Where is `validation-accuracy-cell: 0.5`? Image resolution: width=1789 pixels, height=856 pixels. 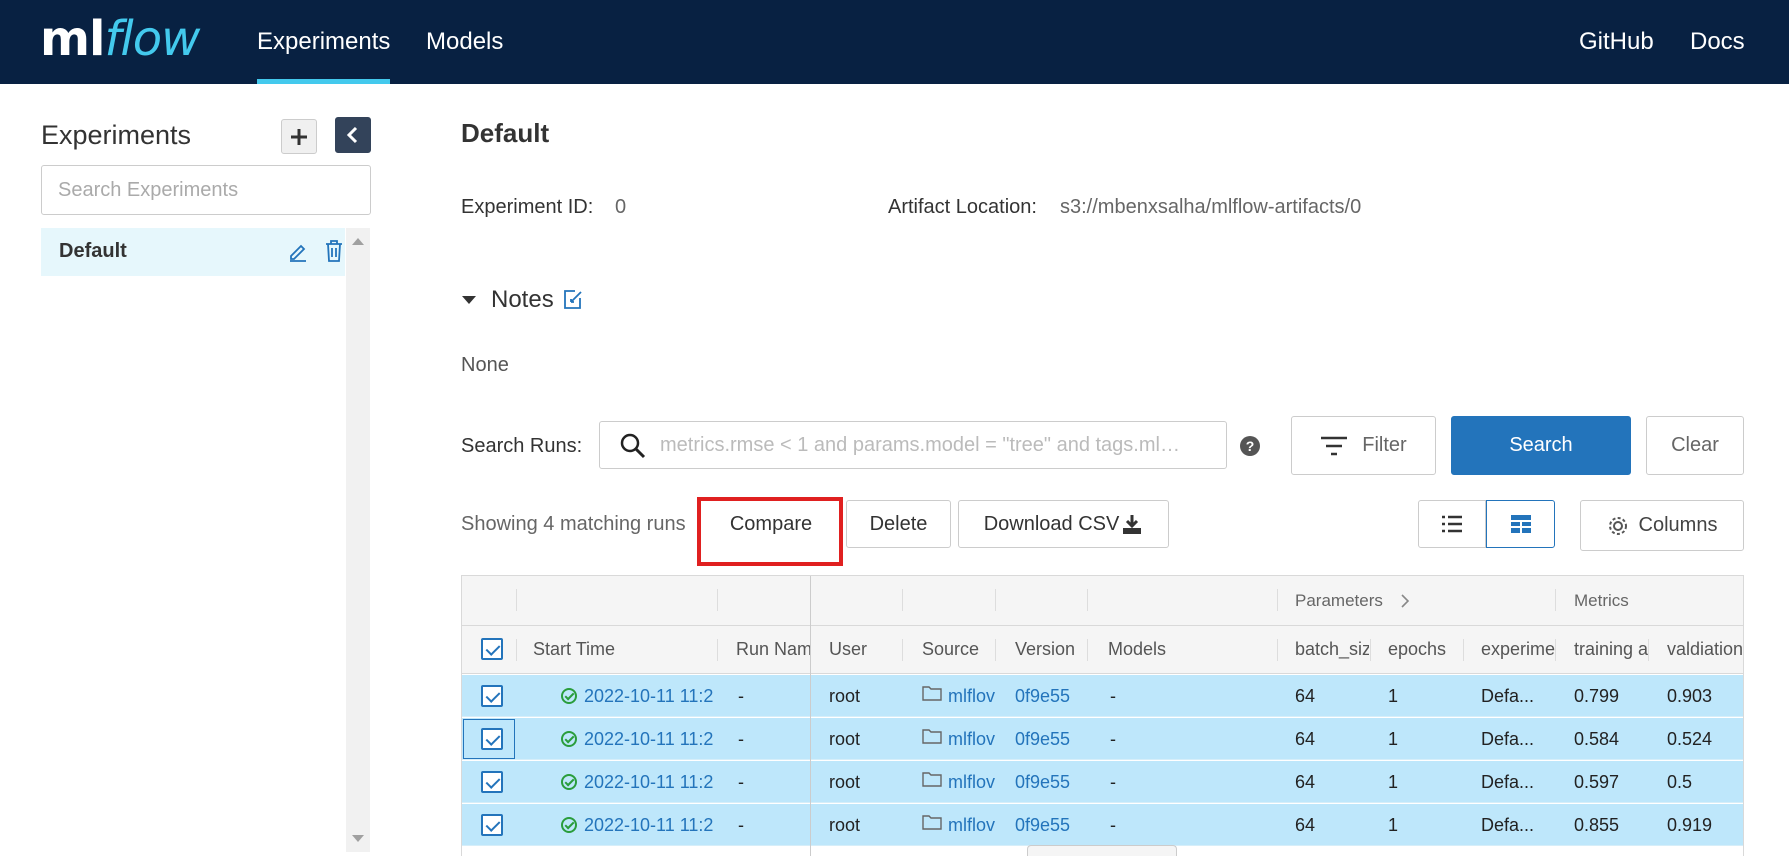
validation-accuracy-cell: 0.5 is located at coordinates (1680, 782).